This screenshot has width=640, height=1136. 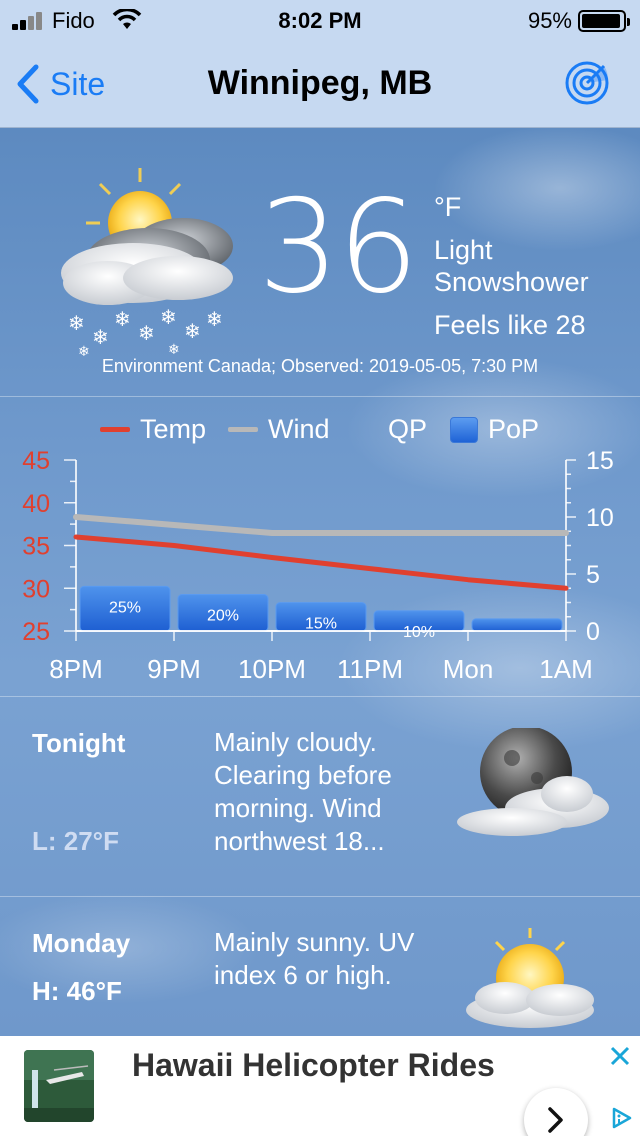 I want to click on feels-like: Feels like 28, so click(x=510, y=325).